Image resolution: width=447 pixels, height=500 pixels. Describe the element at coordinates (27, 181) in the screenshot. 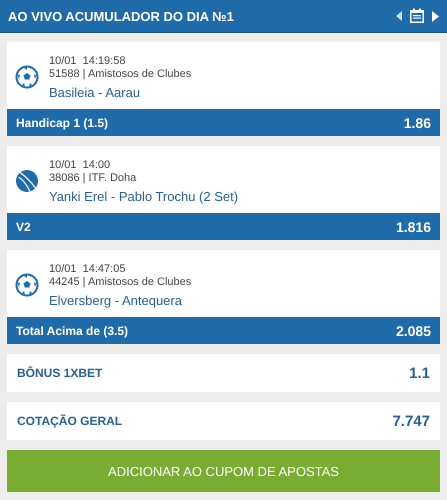

I see `tennis-ball-icon` at that location.